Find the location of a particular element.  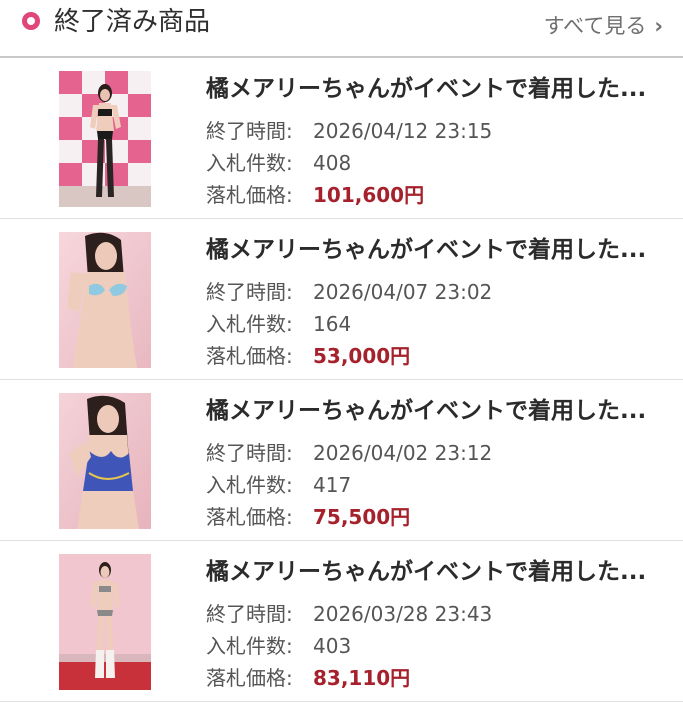

end-time-row: 終了時間: 2026/03/28 23:43 is located at coordinates (349, 614).